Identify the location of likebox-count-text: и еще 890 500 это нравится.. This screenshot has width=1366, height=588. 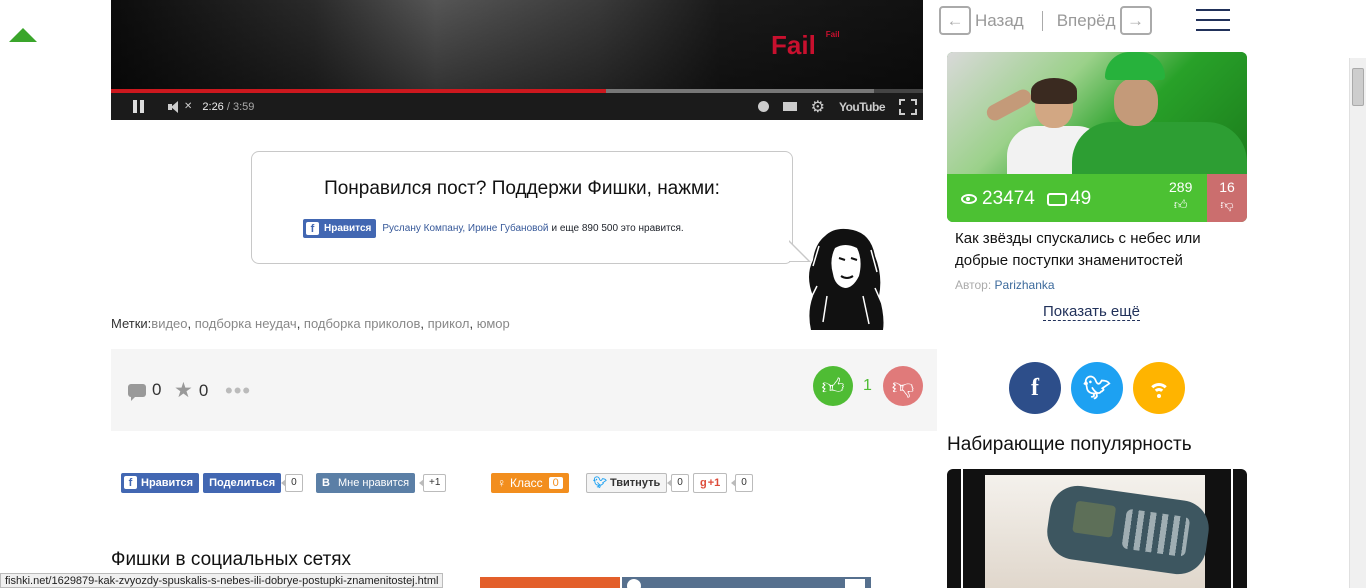
(617, 228).